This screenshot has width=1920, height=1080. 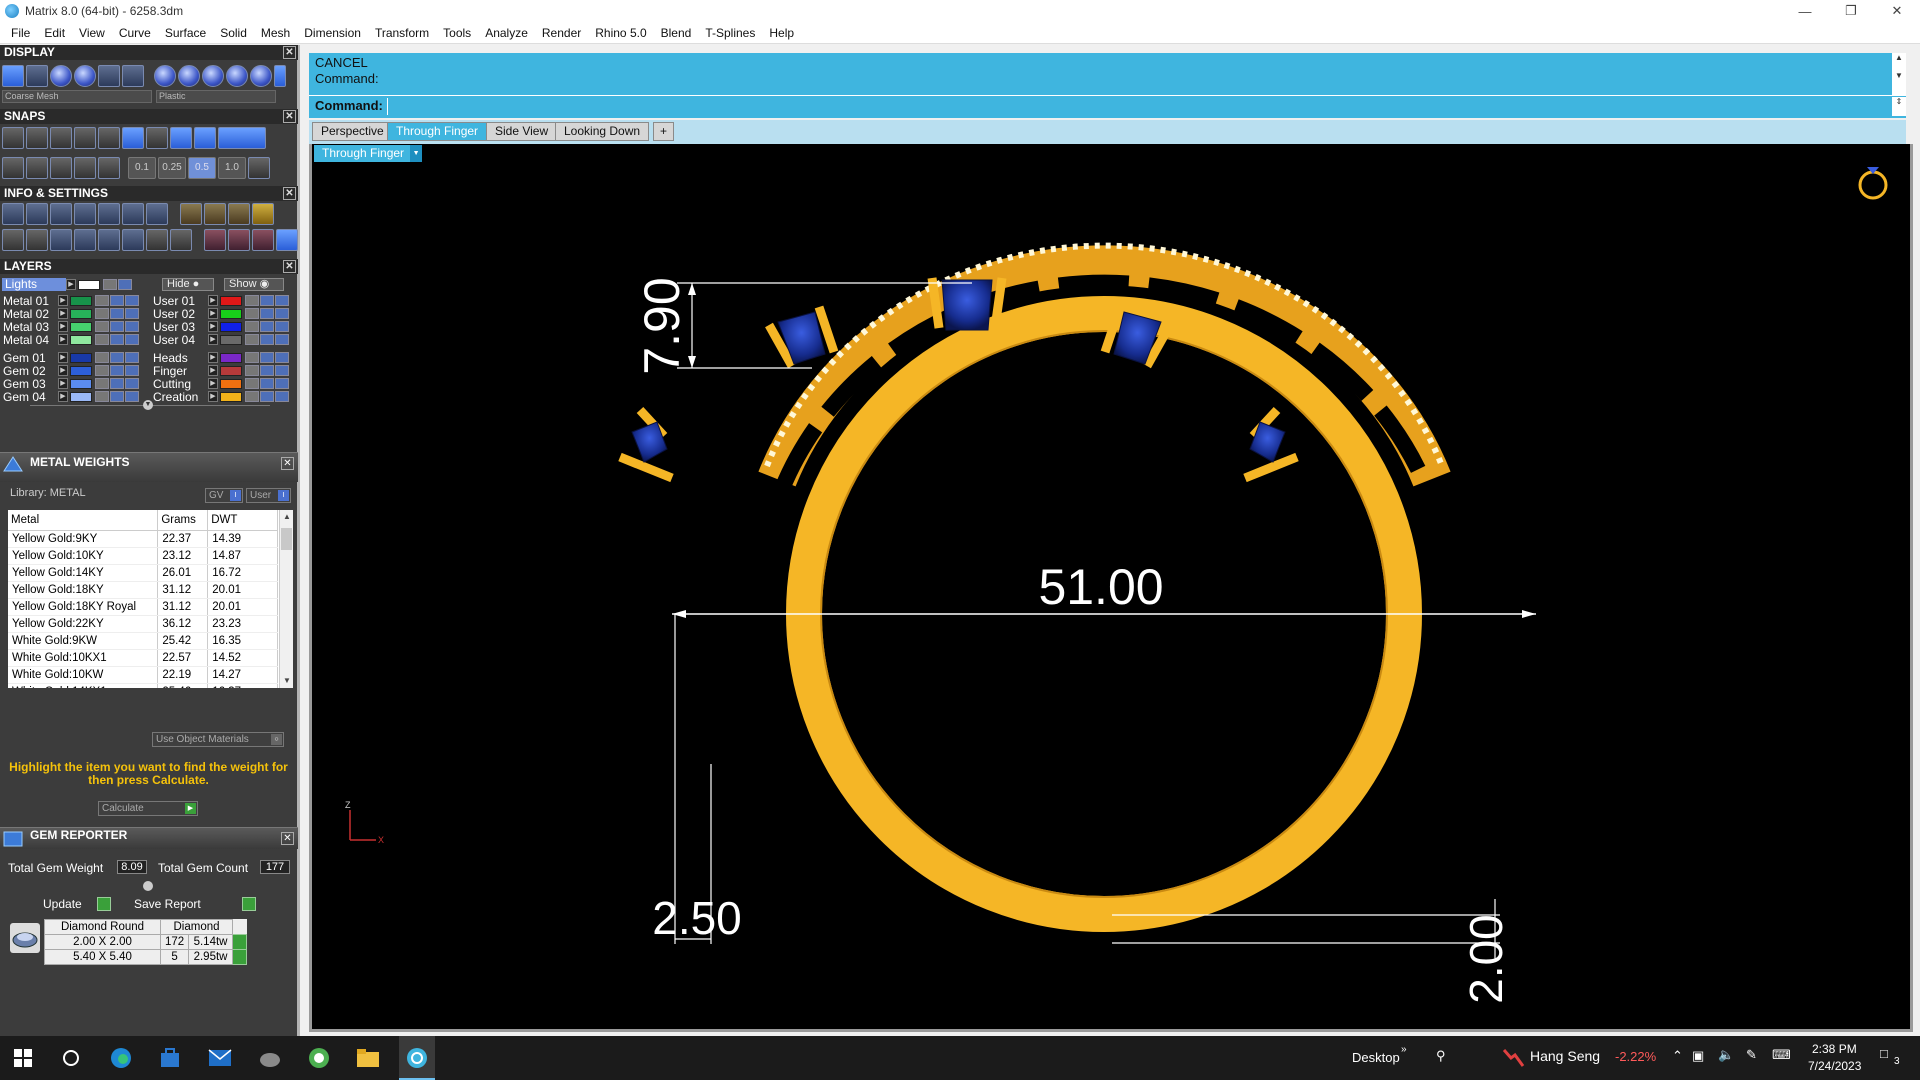 I want to click on table-row: 5.40 X 5.40 5 2.95tw, so click(x=145, y=957).